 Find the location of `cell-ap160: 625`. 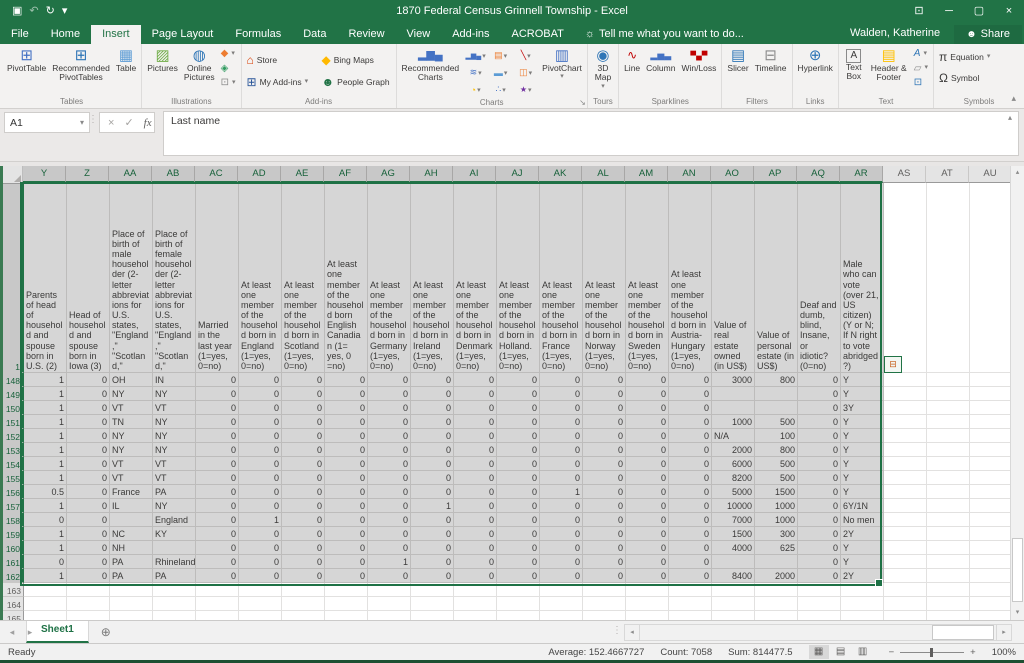

cell-ap160: 625 is located at coordinates (776, 548).